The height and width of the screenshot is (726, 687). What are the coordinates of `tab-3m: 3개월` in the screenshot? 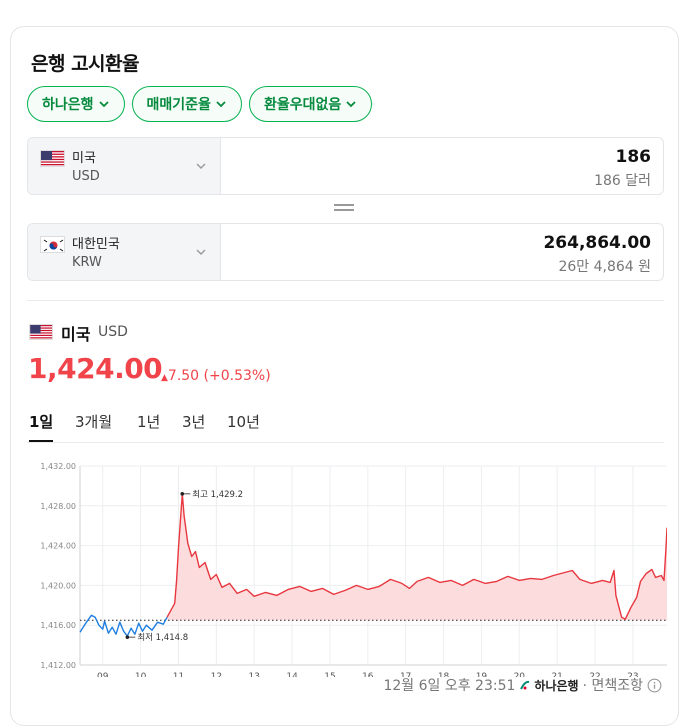 It's located at (93, 421).